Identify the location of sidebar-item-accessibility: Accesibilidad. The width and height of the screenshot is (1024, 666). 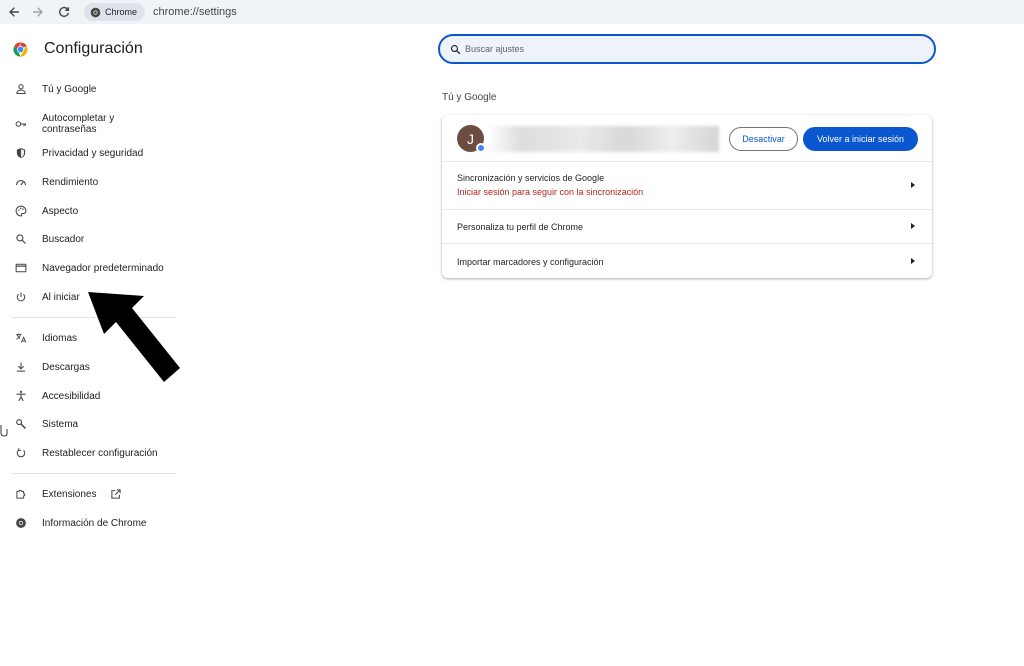
(89, 396).